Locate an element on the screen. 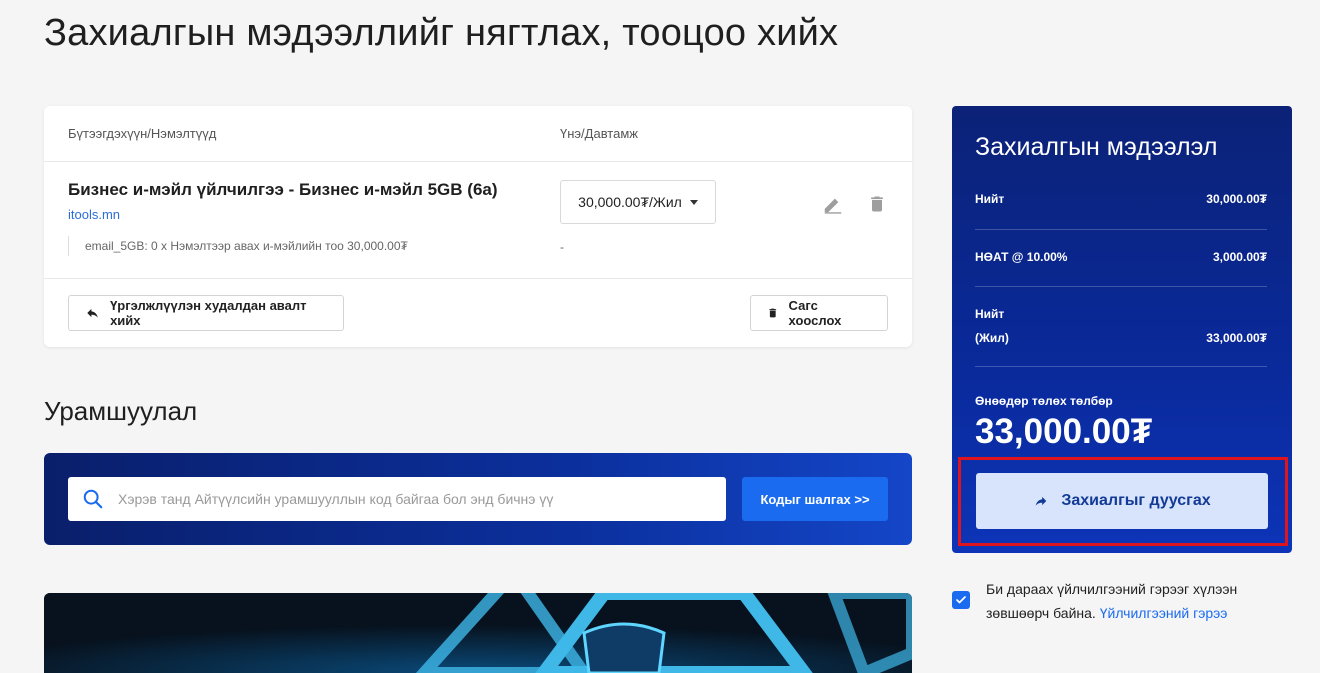  product-domain-link: itools.mn is located at coordinates (94, 214).